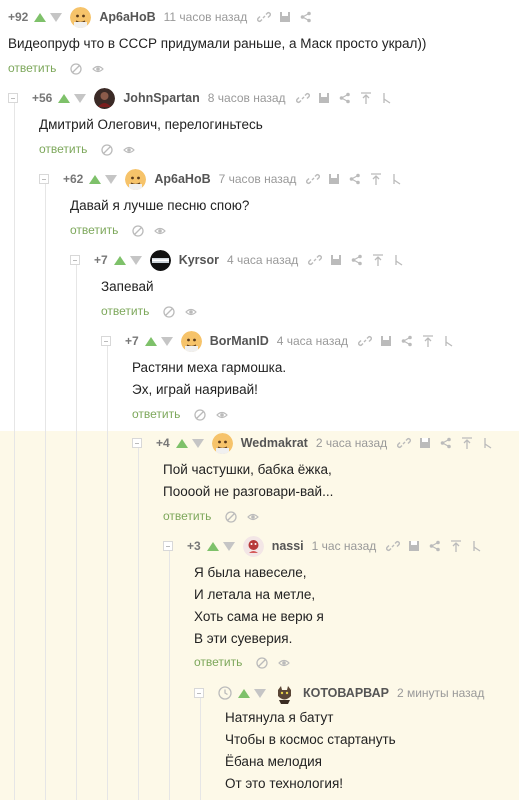 The image size is (519, 800). I want to click on username: JohnSpartan, so click(161, 98).